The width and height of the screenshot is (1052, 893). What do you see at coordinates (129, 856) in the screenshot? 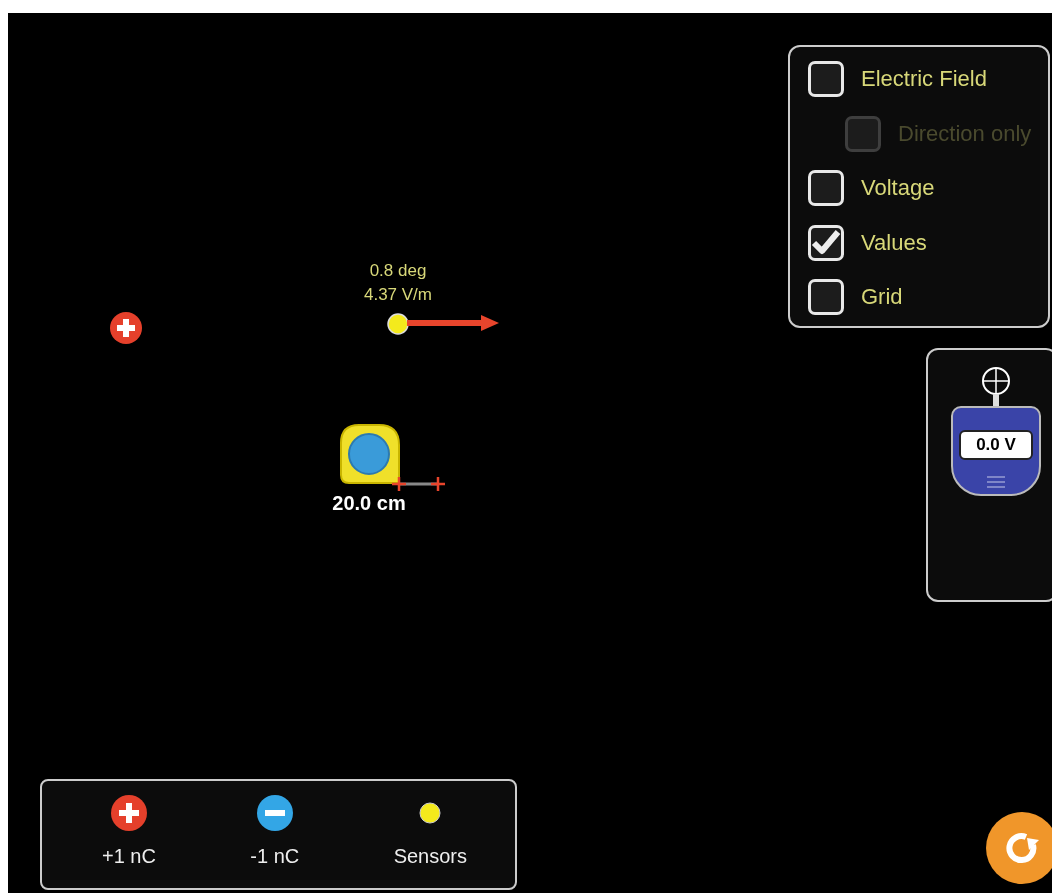
I see `tool-label: +1 nC` at bounding box center [129, 856].